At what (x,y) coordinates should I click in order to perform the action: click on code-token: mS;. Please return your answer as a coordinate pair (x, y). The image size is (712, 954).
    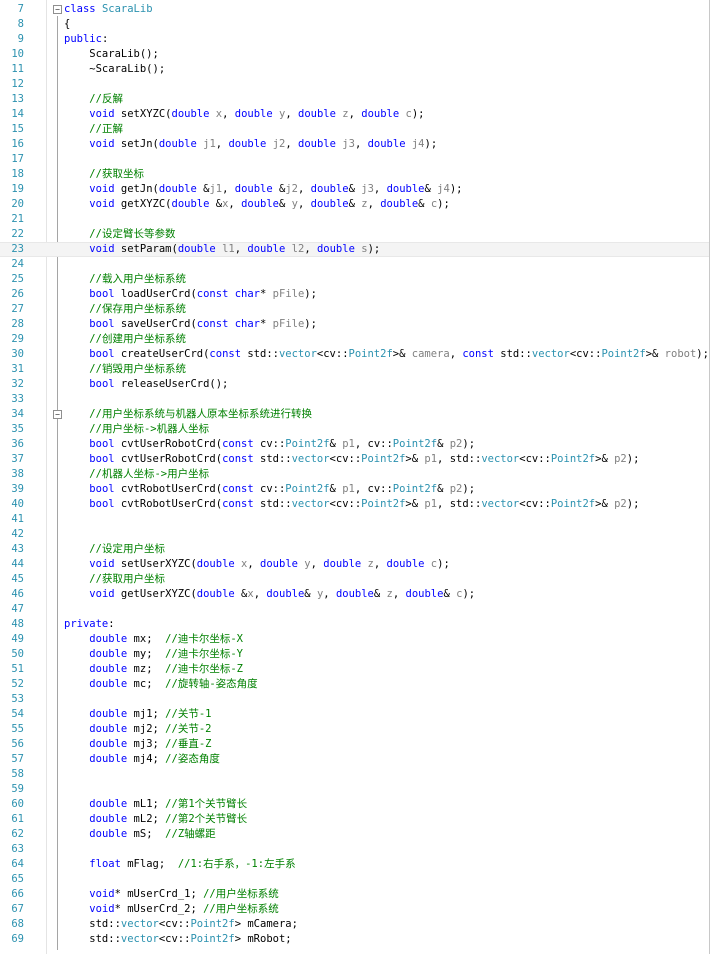
    Looking at the image, I should click on (146, 834).